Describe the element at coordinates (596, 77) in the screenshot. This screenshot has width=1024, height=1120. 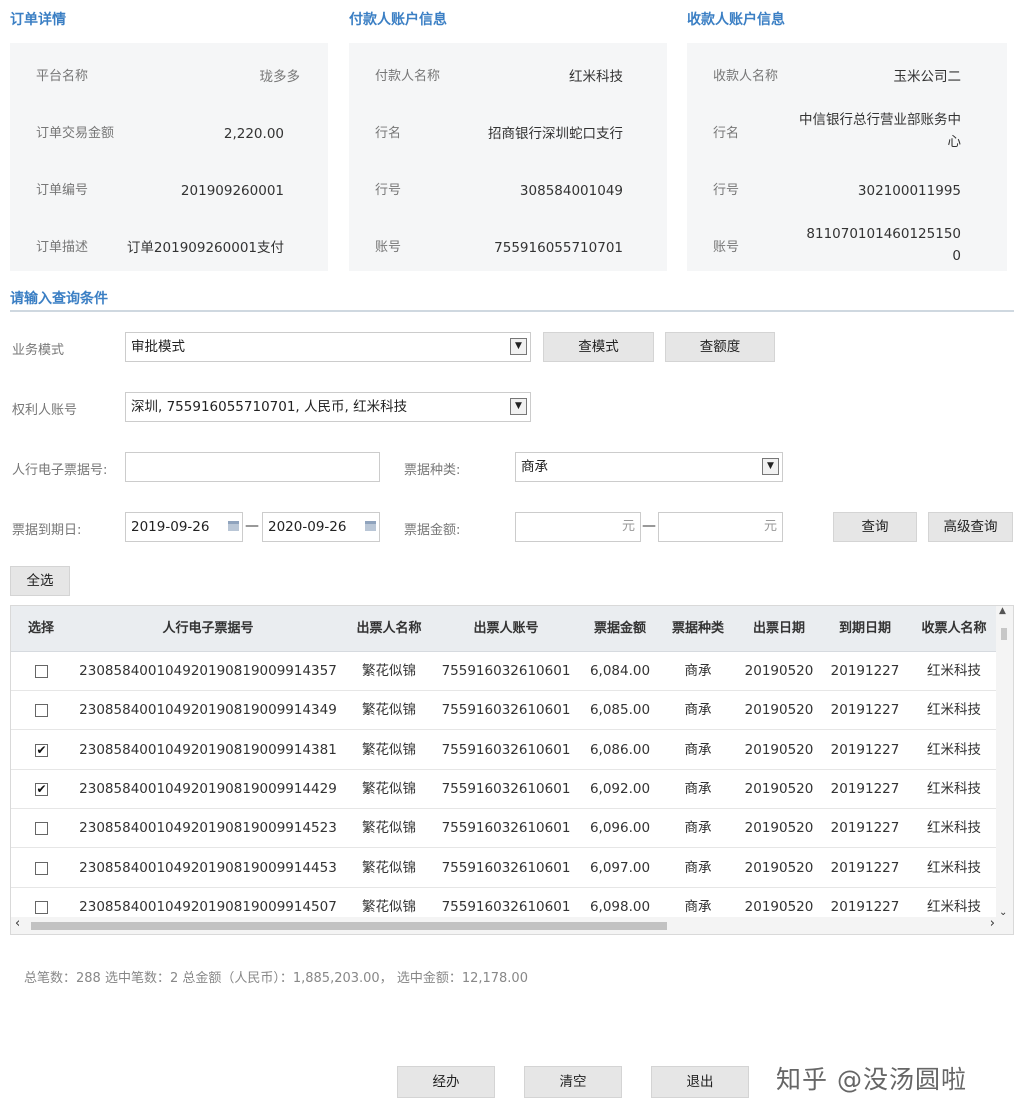
I see `payer-name-value: 红米科技` at that location.